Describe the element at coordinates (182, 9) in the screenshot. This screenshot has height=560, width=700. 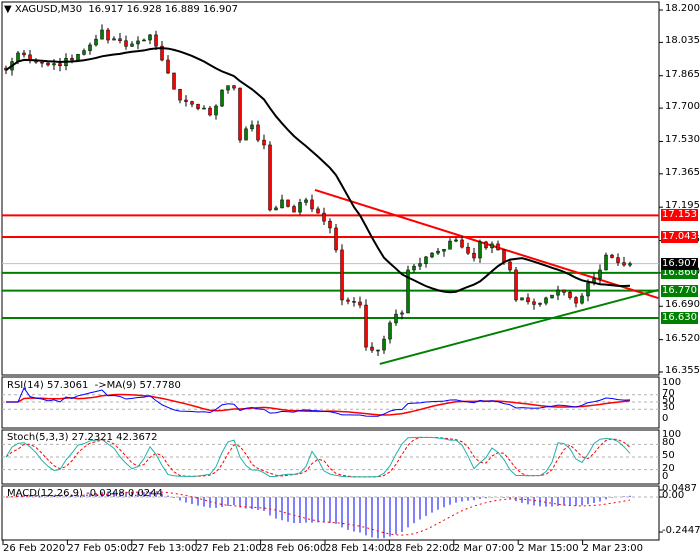
I see `ohlc-low: 16.889` at that location.